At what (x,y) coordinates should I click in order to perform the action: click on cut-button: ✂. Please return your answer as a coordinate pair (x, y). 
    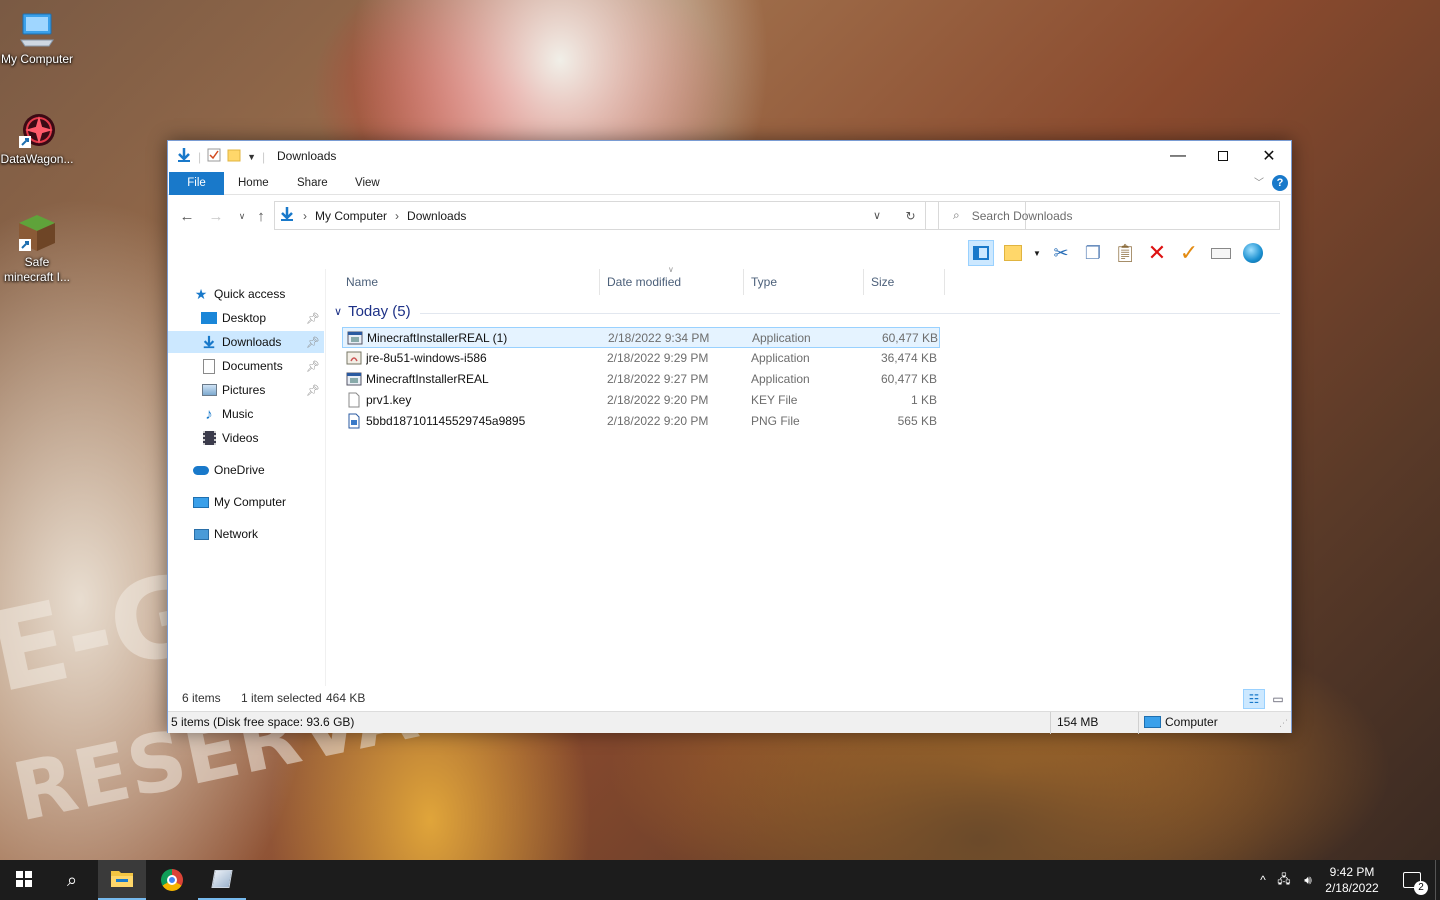
    Looking at the image, I should click on (1061, 253).